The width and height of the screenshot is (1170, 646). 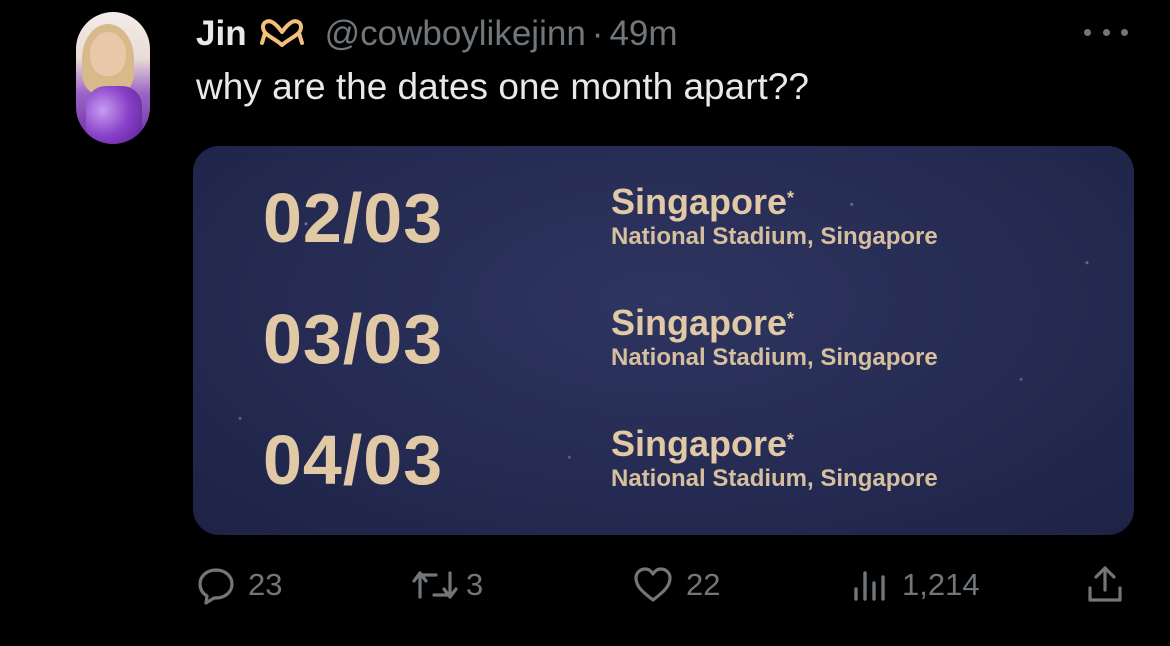 I want to click on repost-count: 3, so click(x=475, y=584).